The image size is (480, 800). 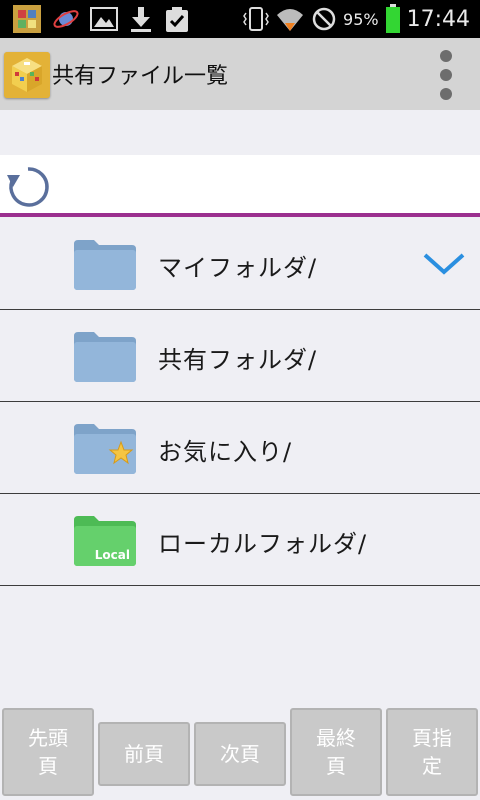 What do you see at coordinates (438, 19) in the screenshot?
I see `clock: 17:44` at bounding box center [438, 19].